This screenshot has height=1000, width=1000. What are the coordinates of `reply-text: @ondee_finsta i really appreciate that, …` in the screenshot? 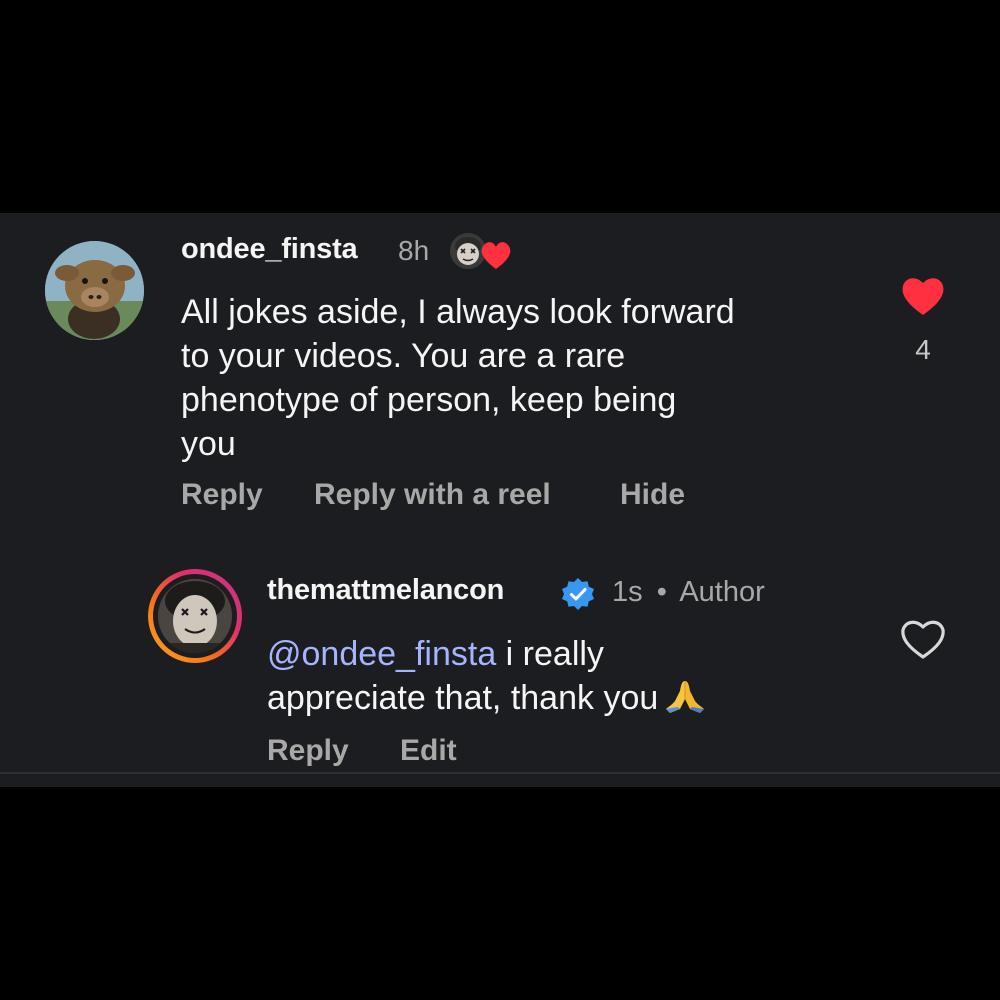 It's located at (567, 676).